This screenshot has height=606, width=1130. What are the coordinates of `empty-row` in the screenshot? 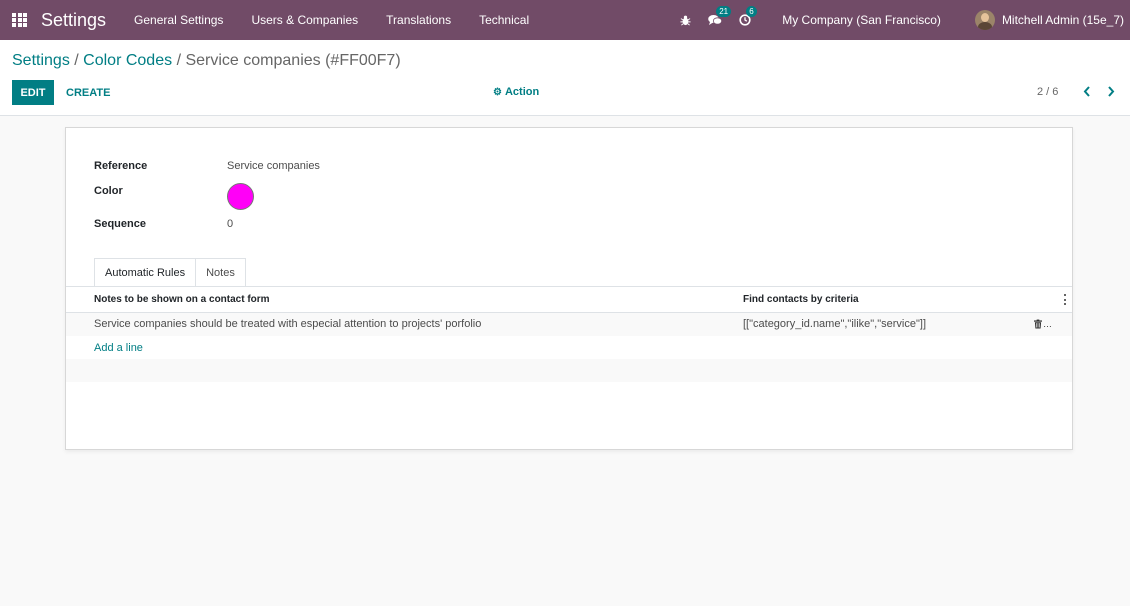 It's located at (569, 370).